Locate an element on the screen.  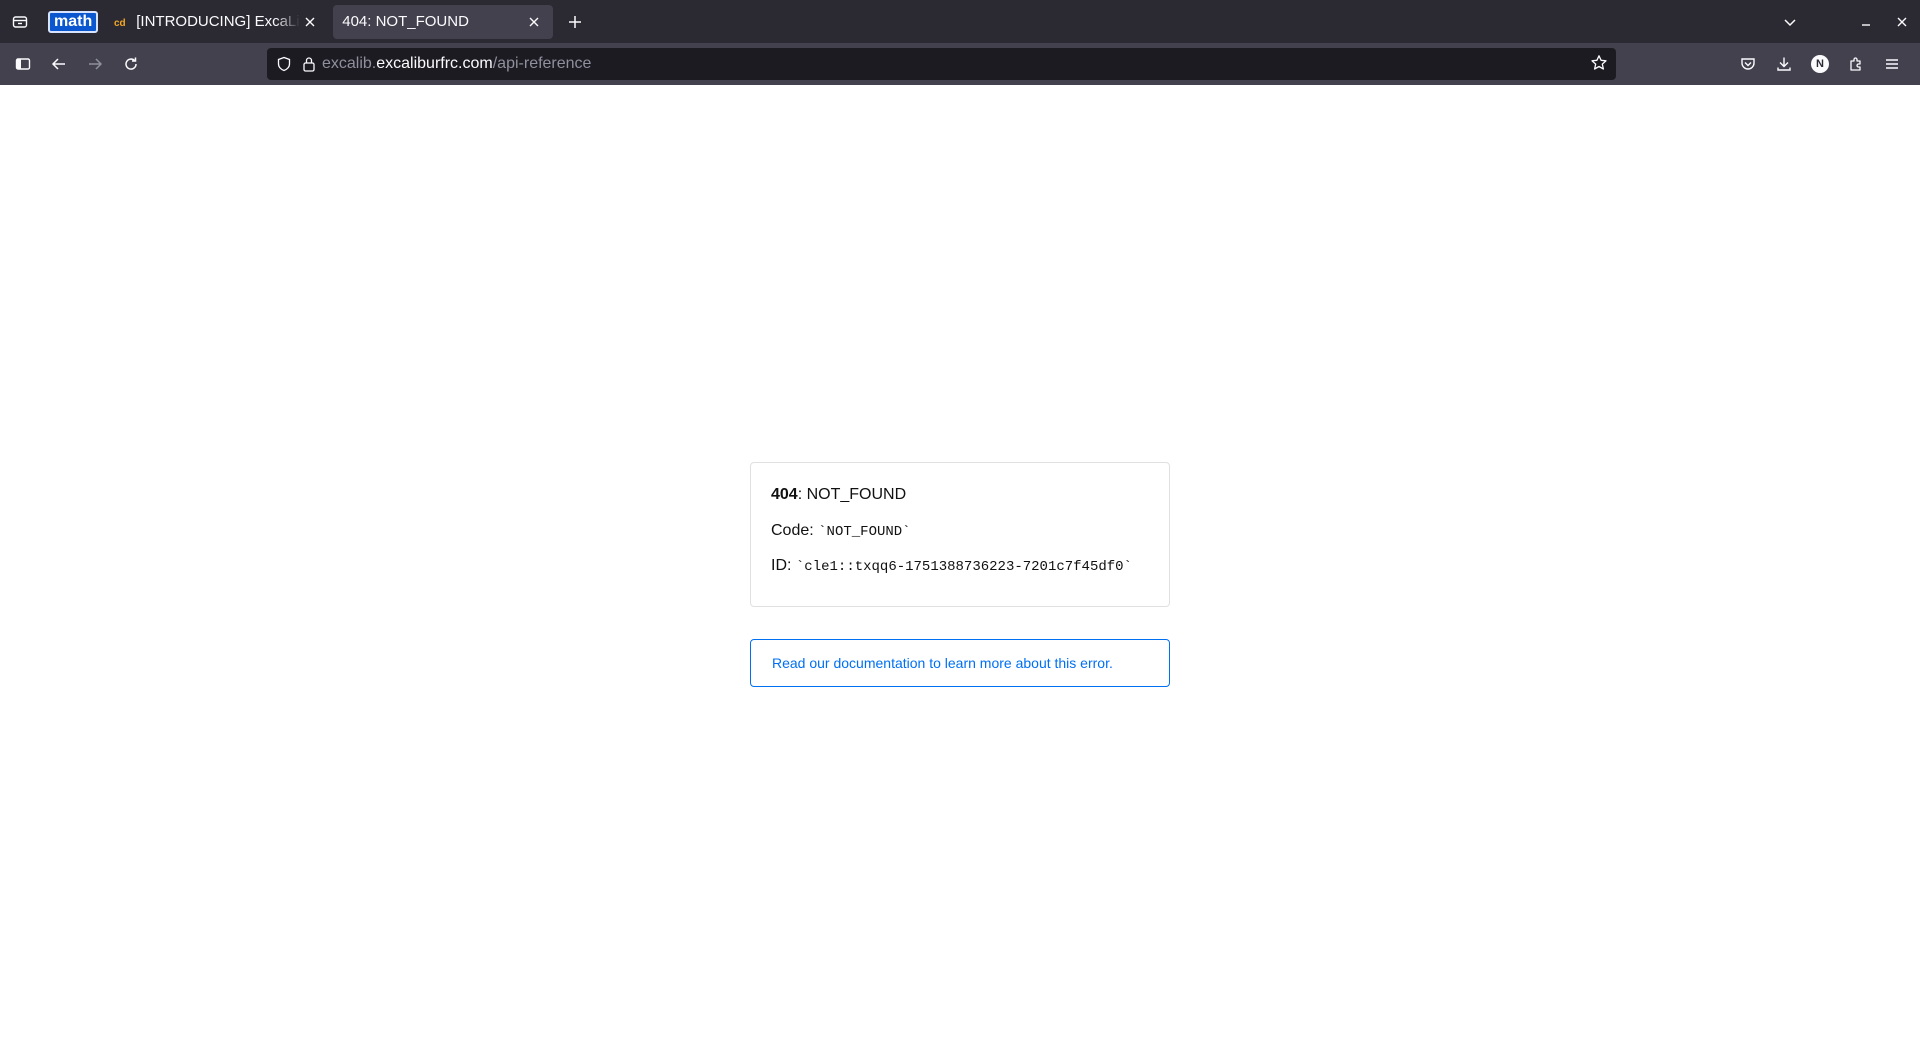
code-value: `NOT_FOUND` is located at coordinates (864, 532).